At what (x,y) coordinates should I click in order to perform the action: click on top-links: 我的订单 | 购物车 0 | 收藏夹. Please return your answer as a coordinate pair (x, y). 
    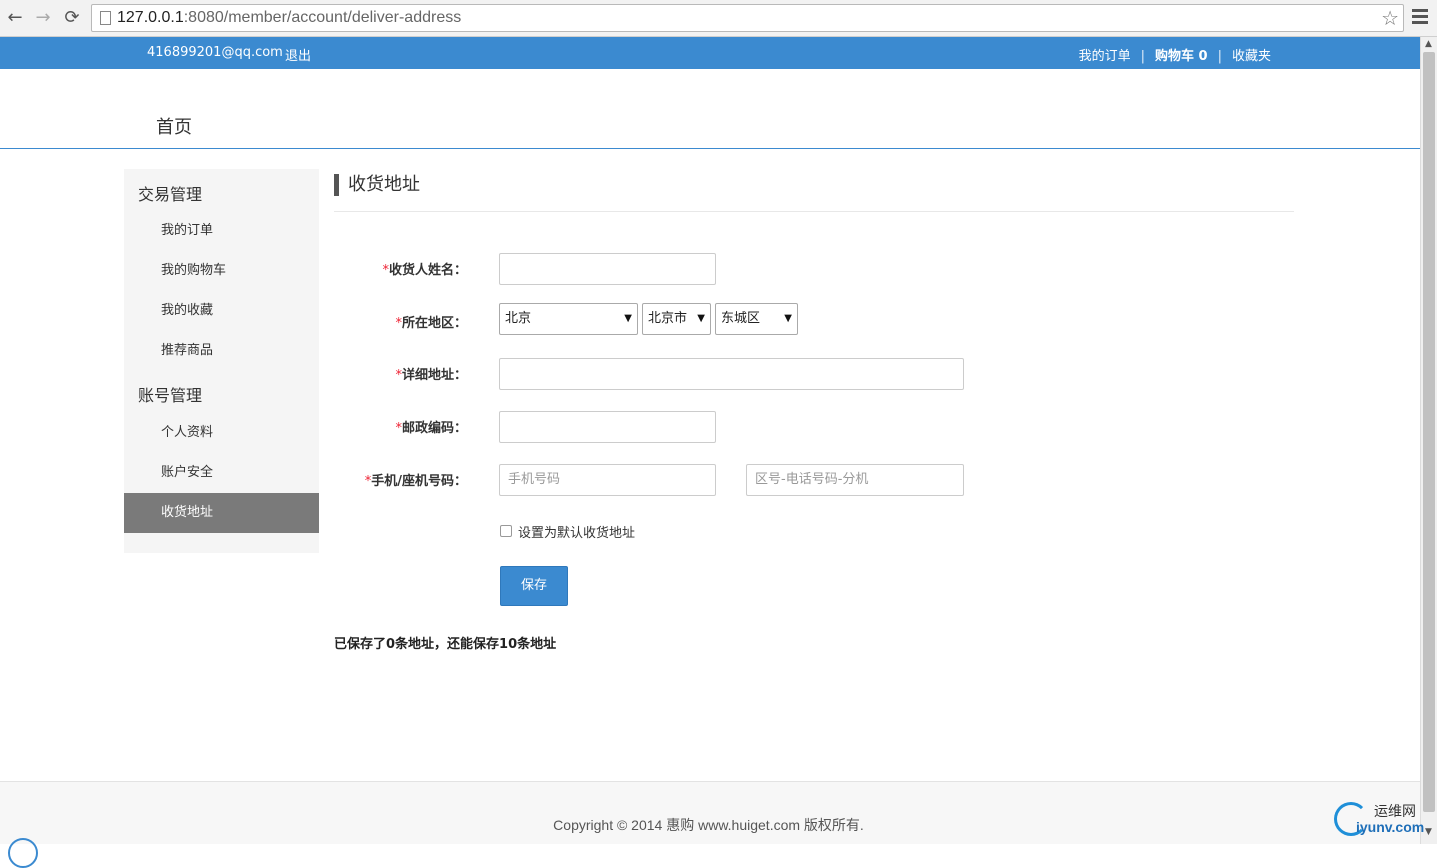
    Looking at the image, I should click on (1175, 54).